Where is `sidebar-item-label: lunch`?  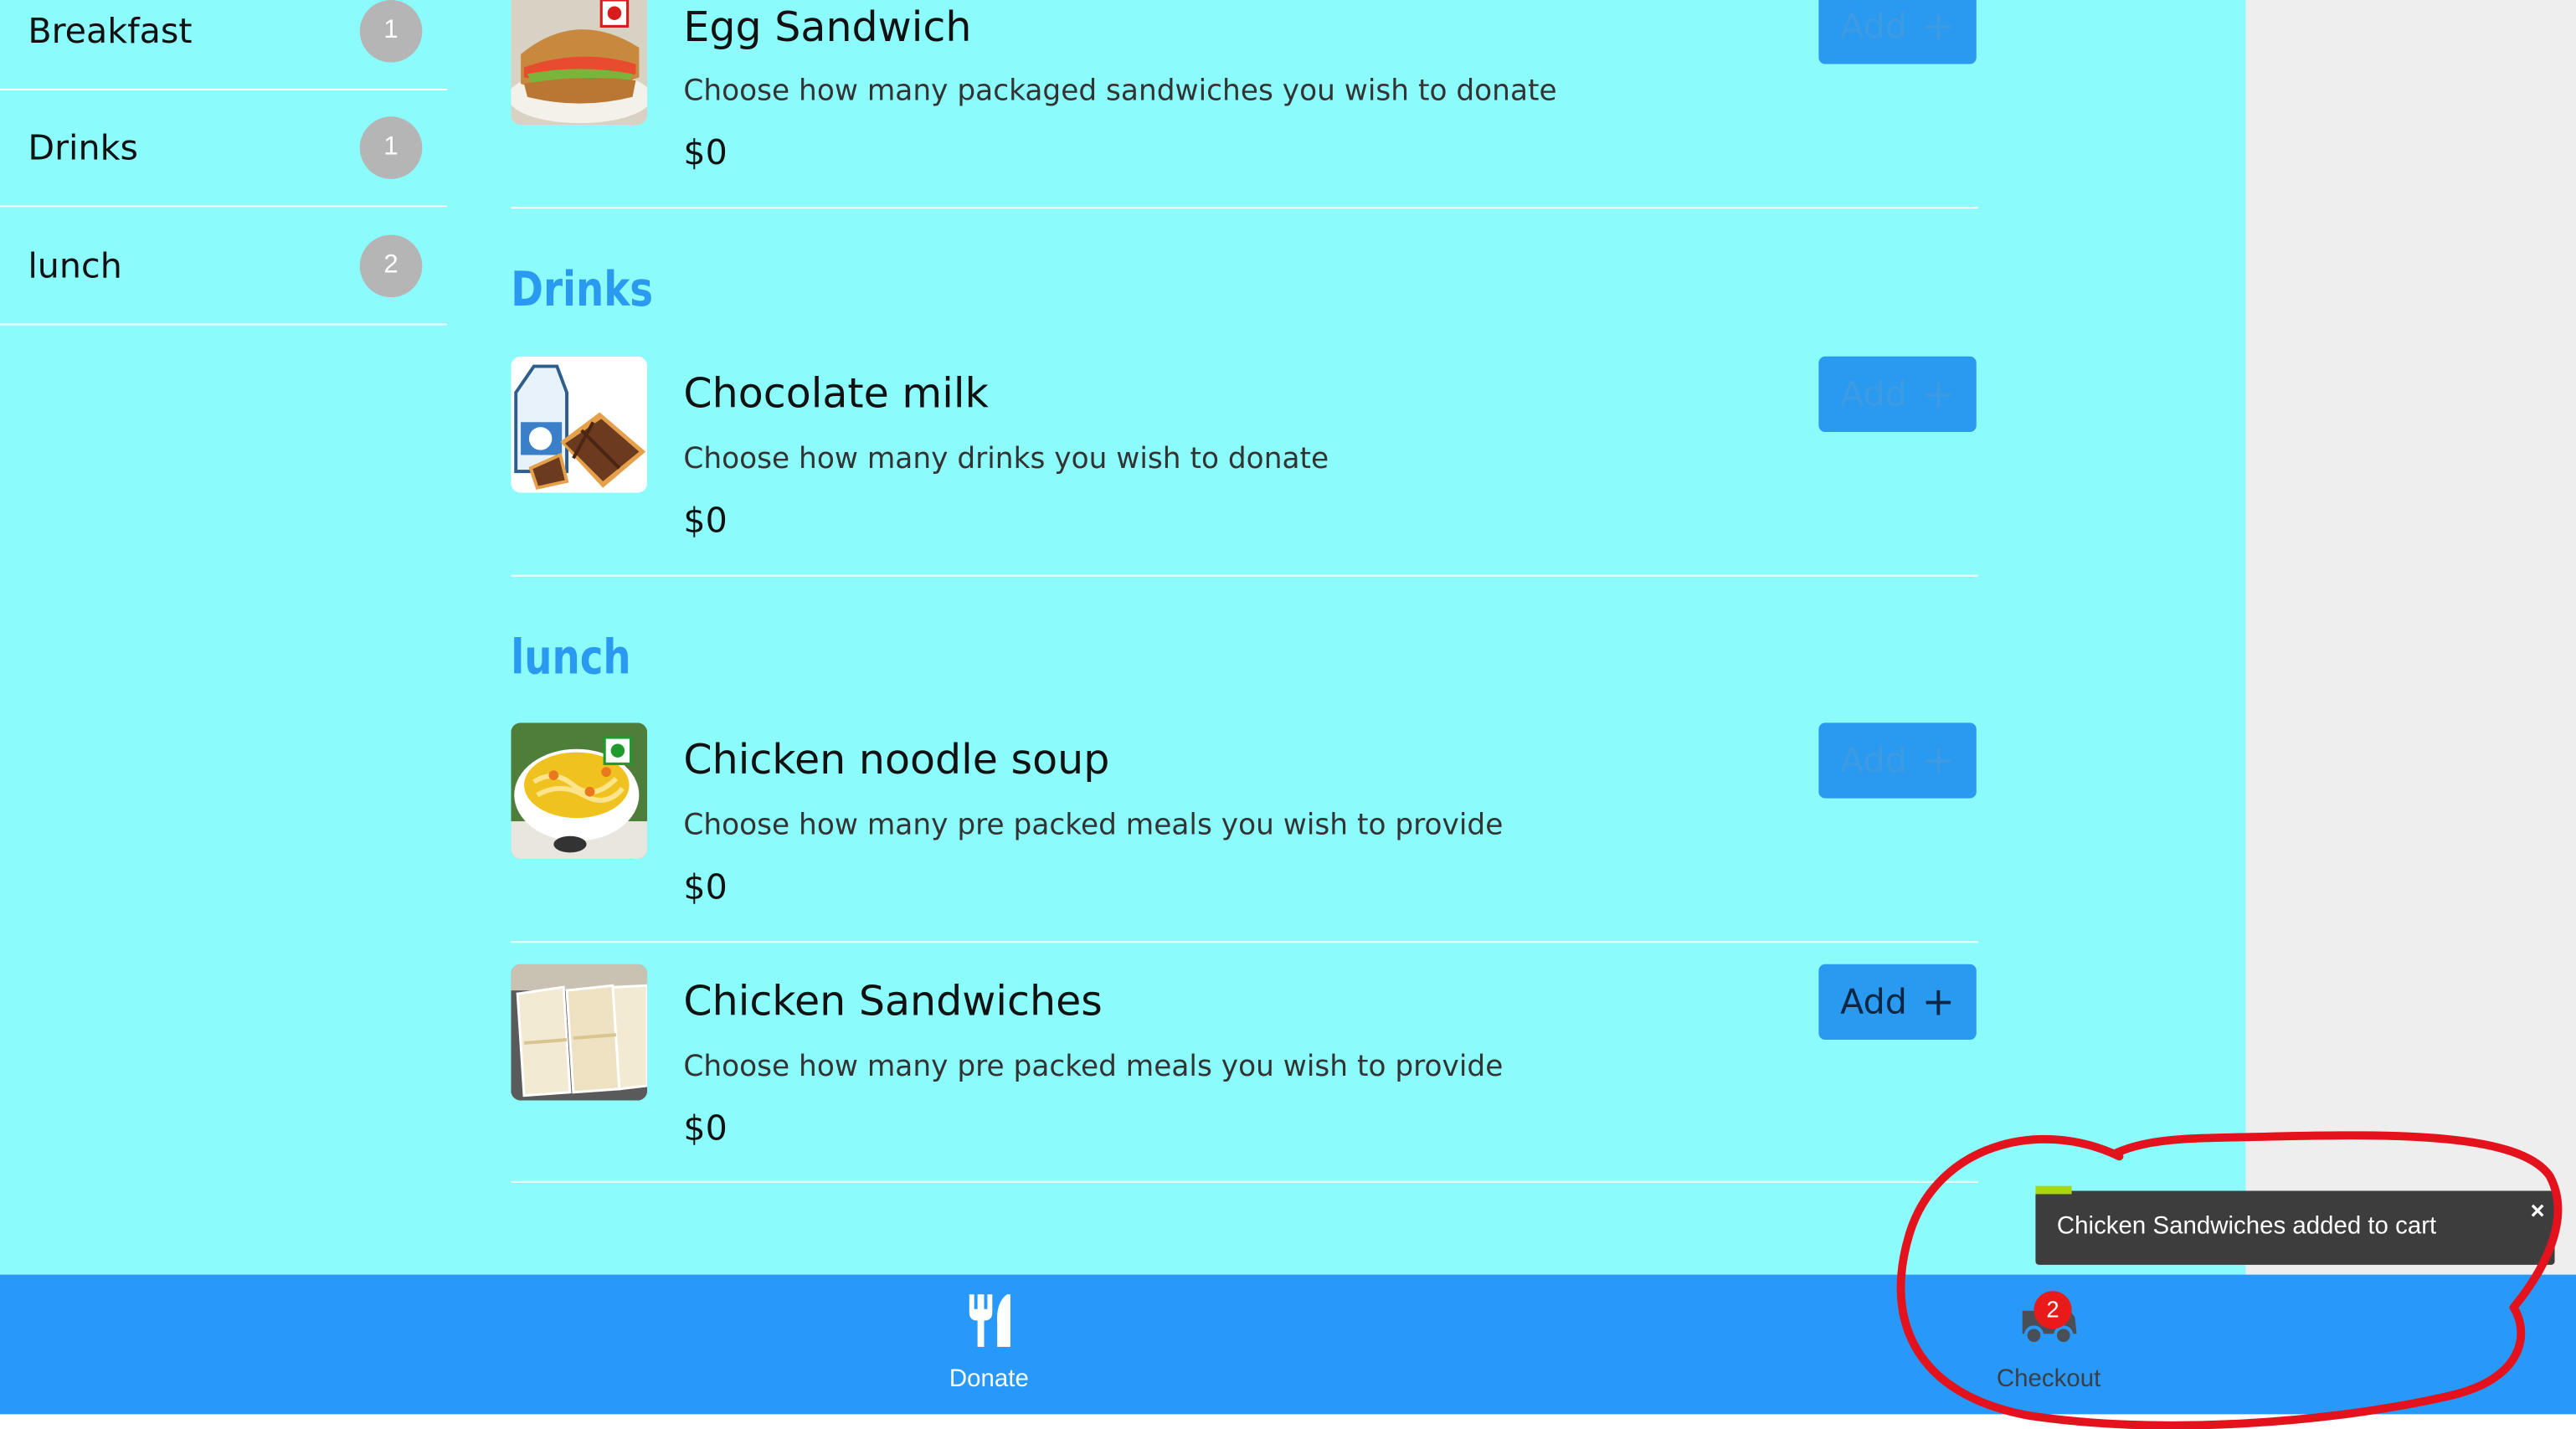
sidebar-item-label: lunch is located at coordinates (75, 266).